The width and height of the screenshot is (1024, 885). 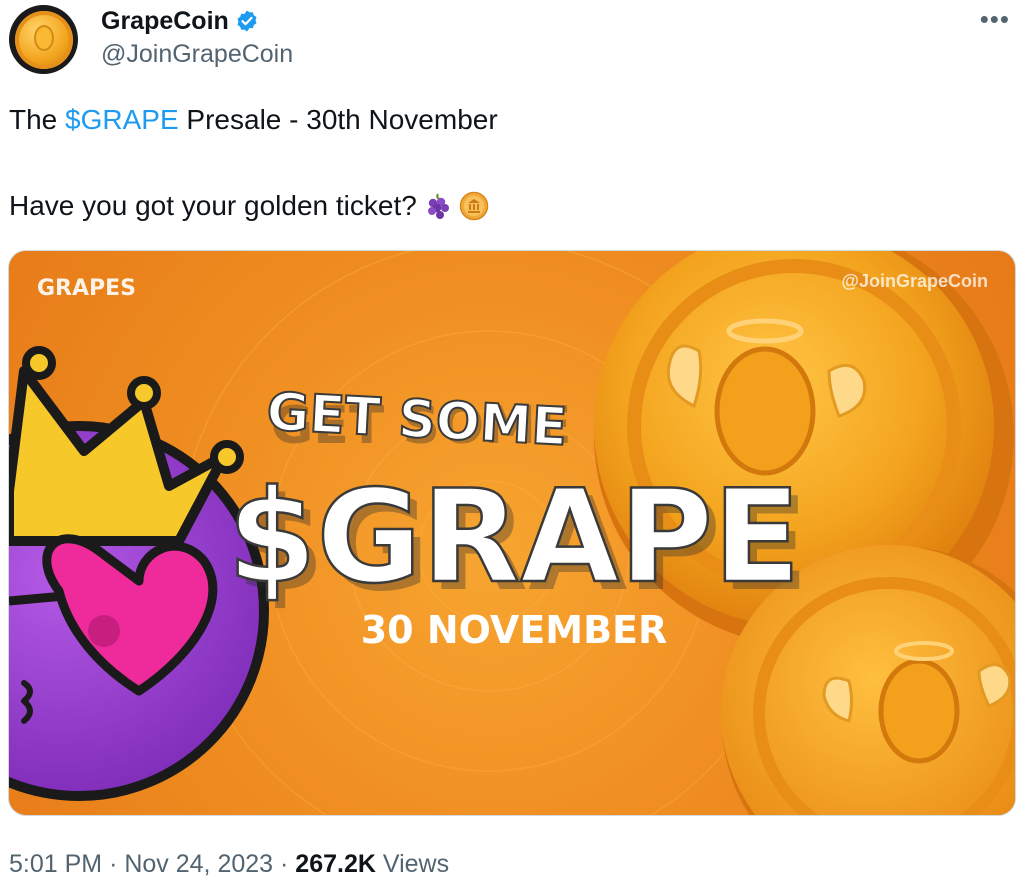 What do you see at coordinates (165, 21) in the screenshot?
I see `display-name: GrapeCoin` at bounding box center [165, 21].